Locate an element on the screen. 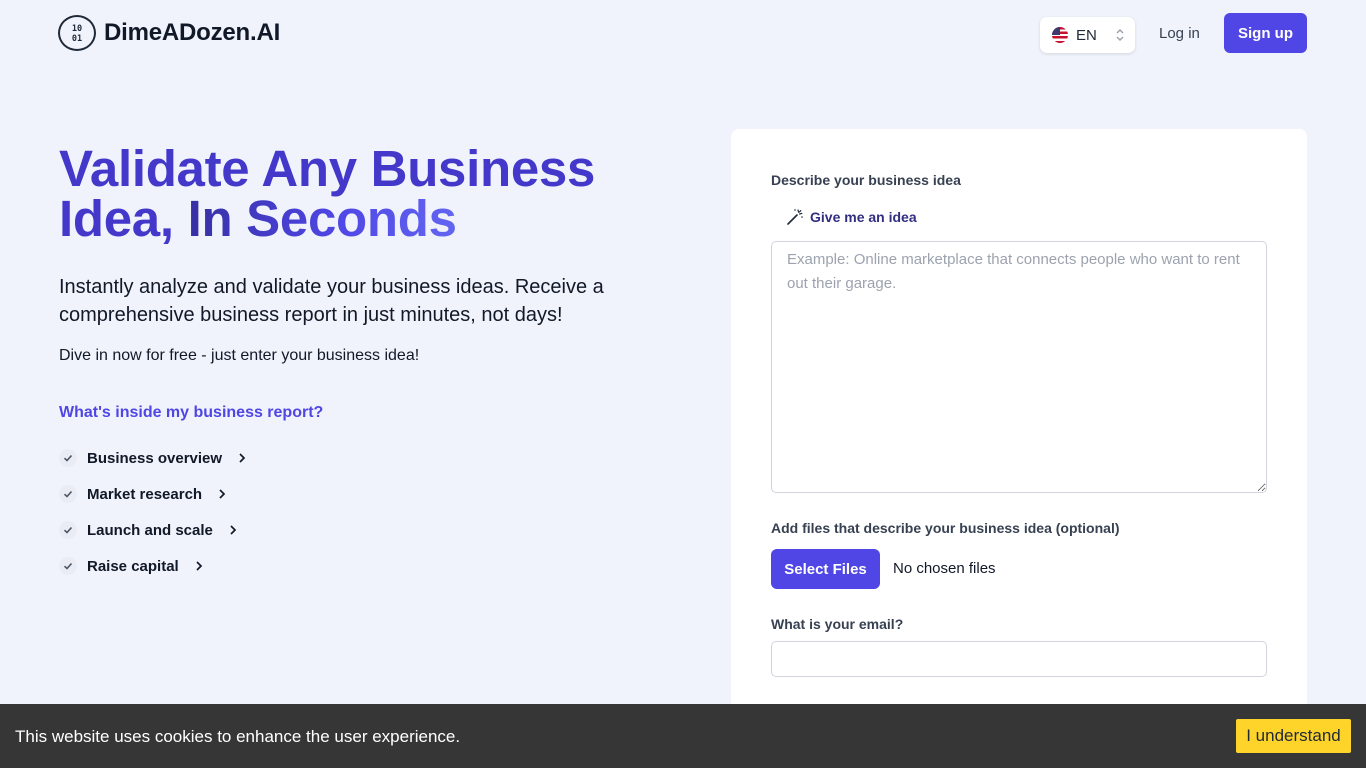 The height and width of the screenshot is (768, 1366). no-files-text: No chosen files is located at coordinates (944, 568).